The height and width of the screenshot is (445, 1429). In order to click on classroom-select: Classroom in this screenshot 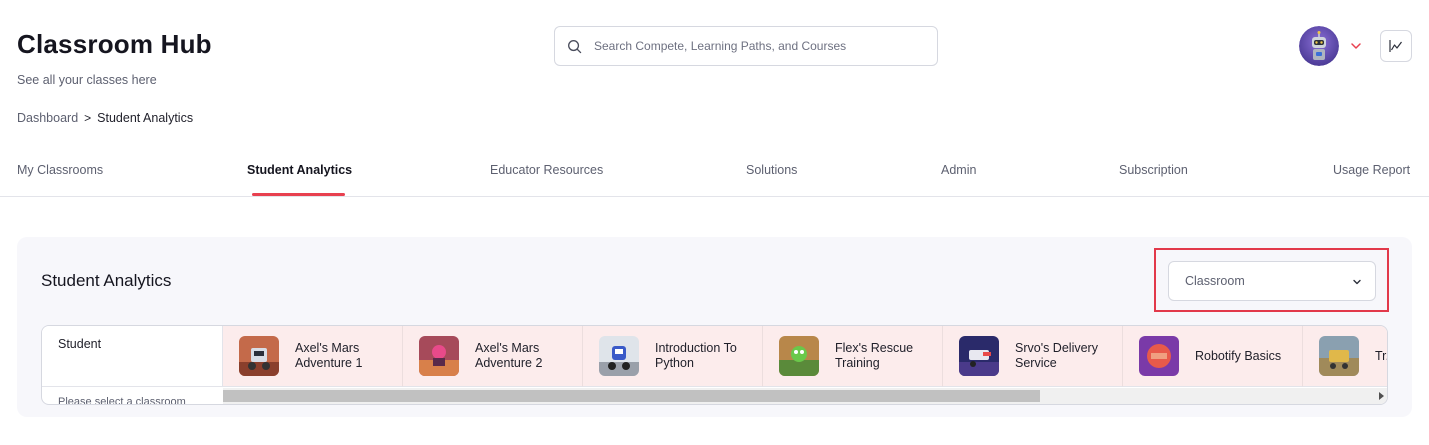, I will do `click(1272, 281)`.